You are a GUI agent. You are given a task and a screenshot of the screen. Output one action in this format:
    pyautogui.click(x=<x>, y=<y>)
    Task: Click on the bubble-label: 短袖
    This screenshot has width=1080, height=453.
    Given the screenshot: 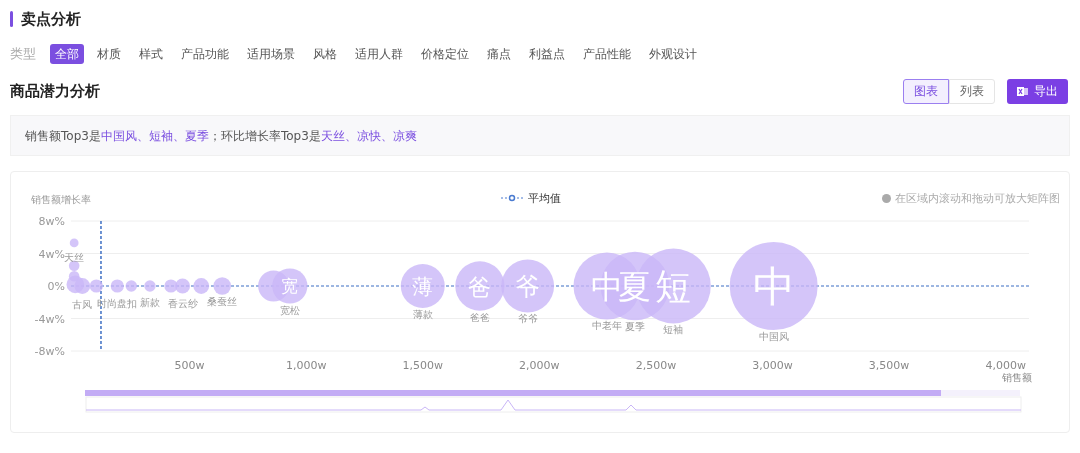 What is the action you would take?
    pyautogui.click(x=673, y=330)
    